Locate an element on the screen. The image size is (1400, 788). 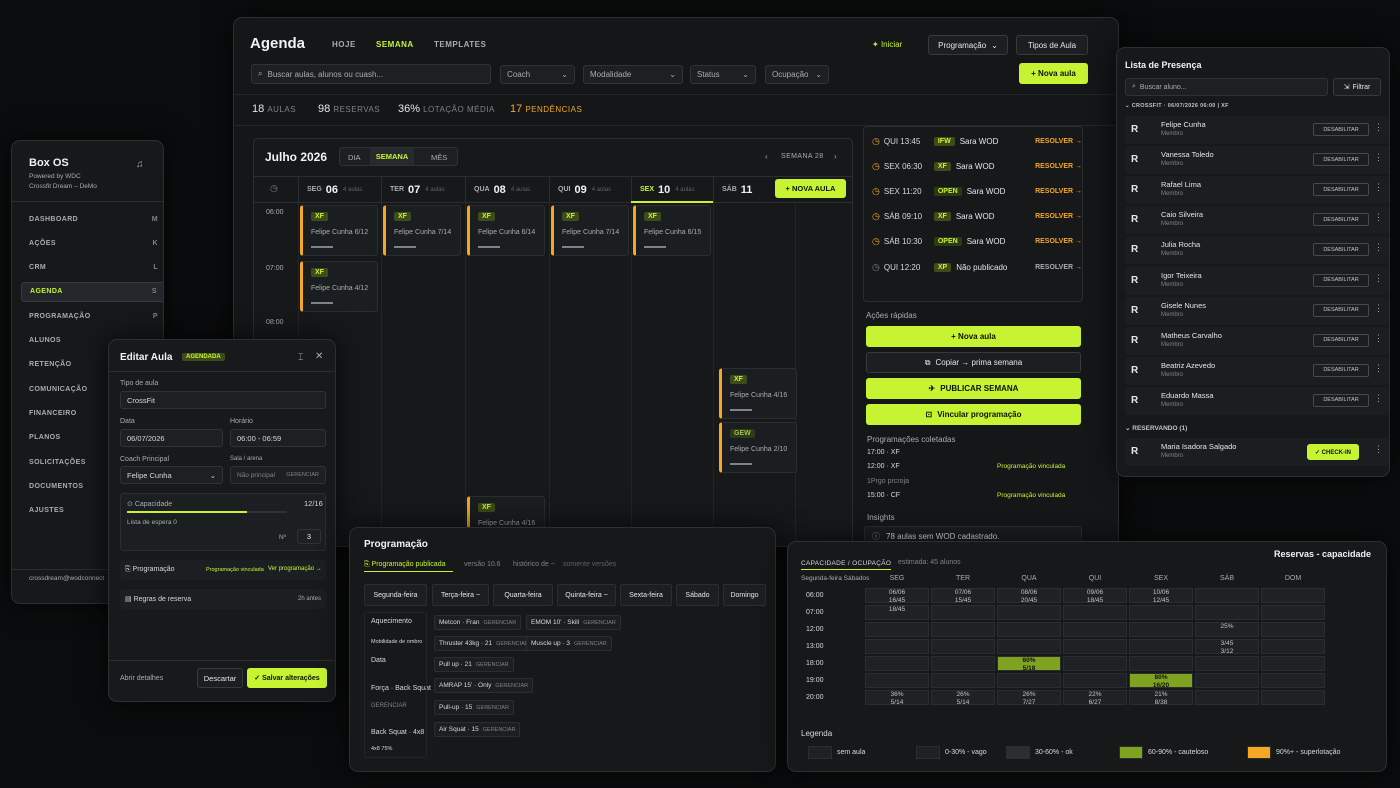
member-row: R Caio Silveira Membro DESABILITAR ⋮ is located at coordinates (1257, 220).